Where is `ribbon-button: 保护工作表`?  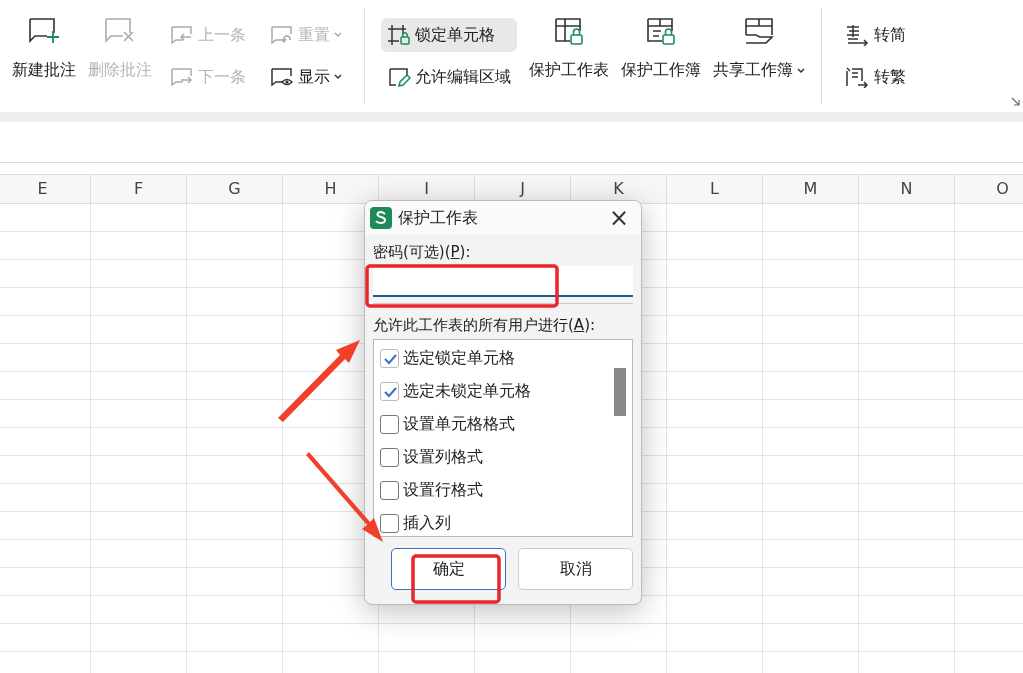
ribbon-button: 保护工作表 is located at coordinates (569, 56).